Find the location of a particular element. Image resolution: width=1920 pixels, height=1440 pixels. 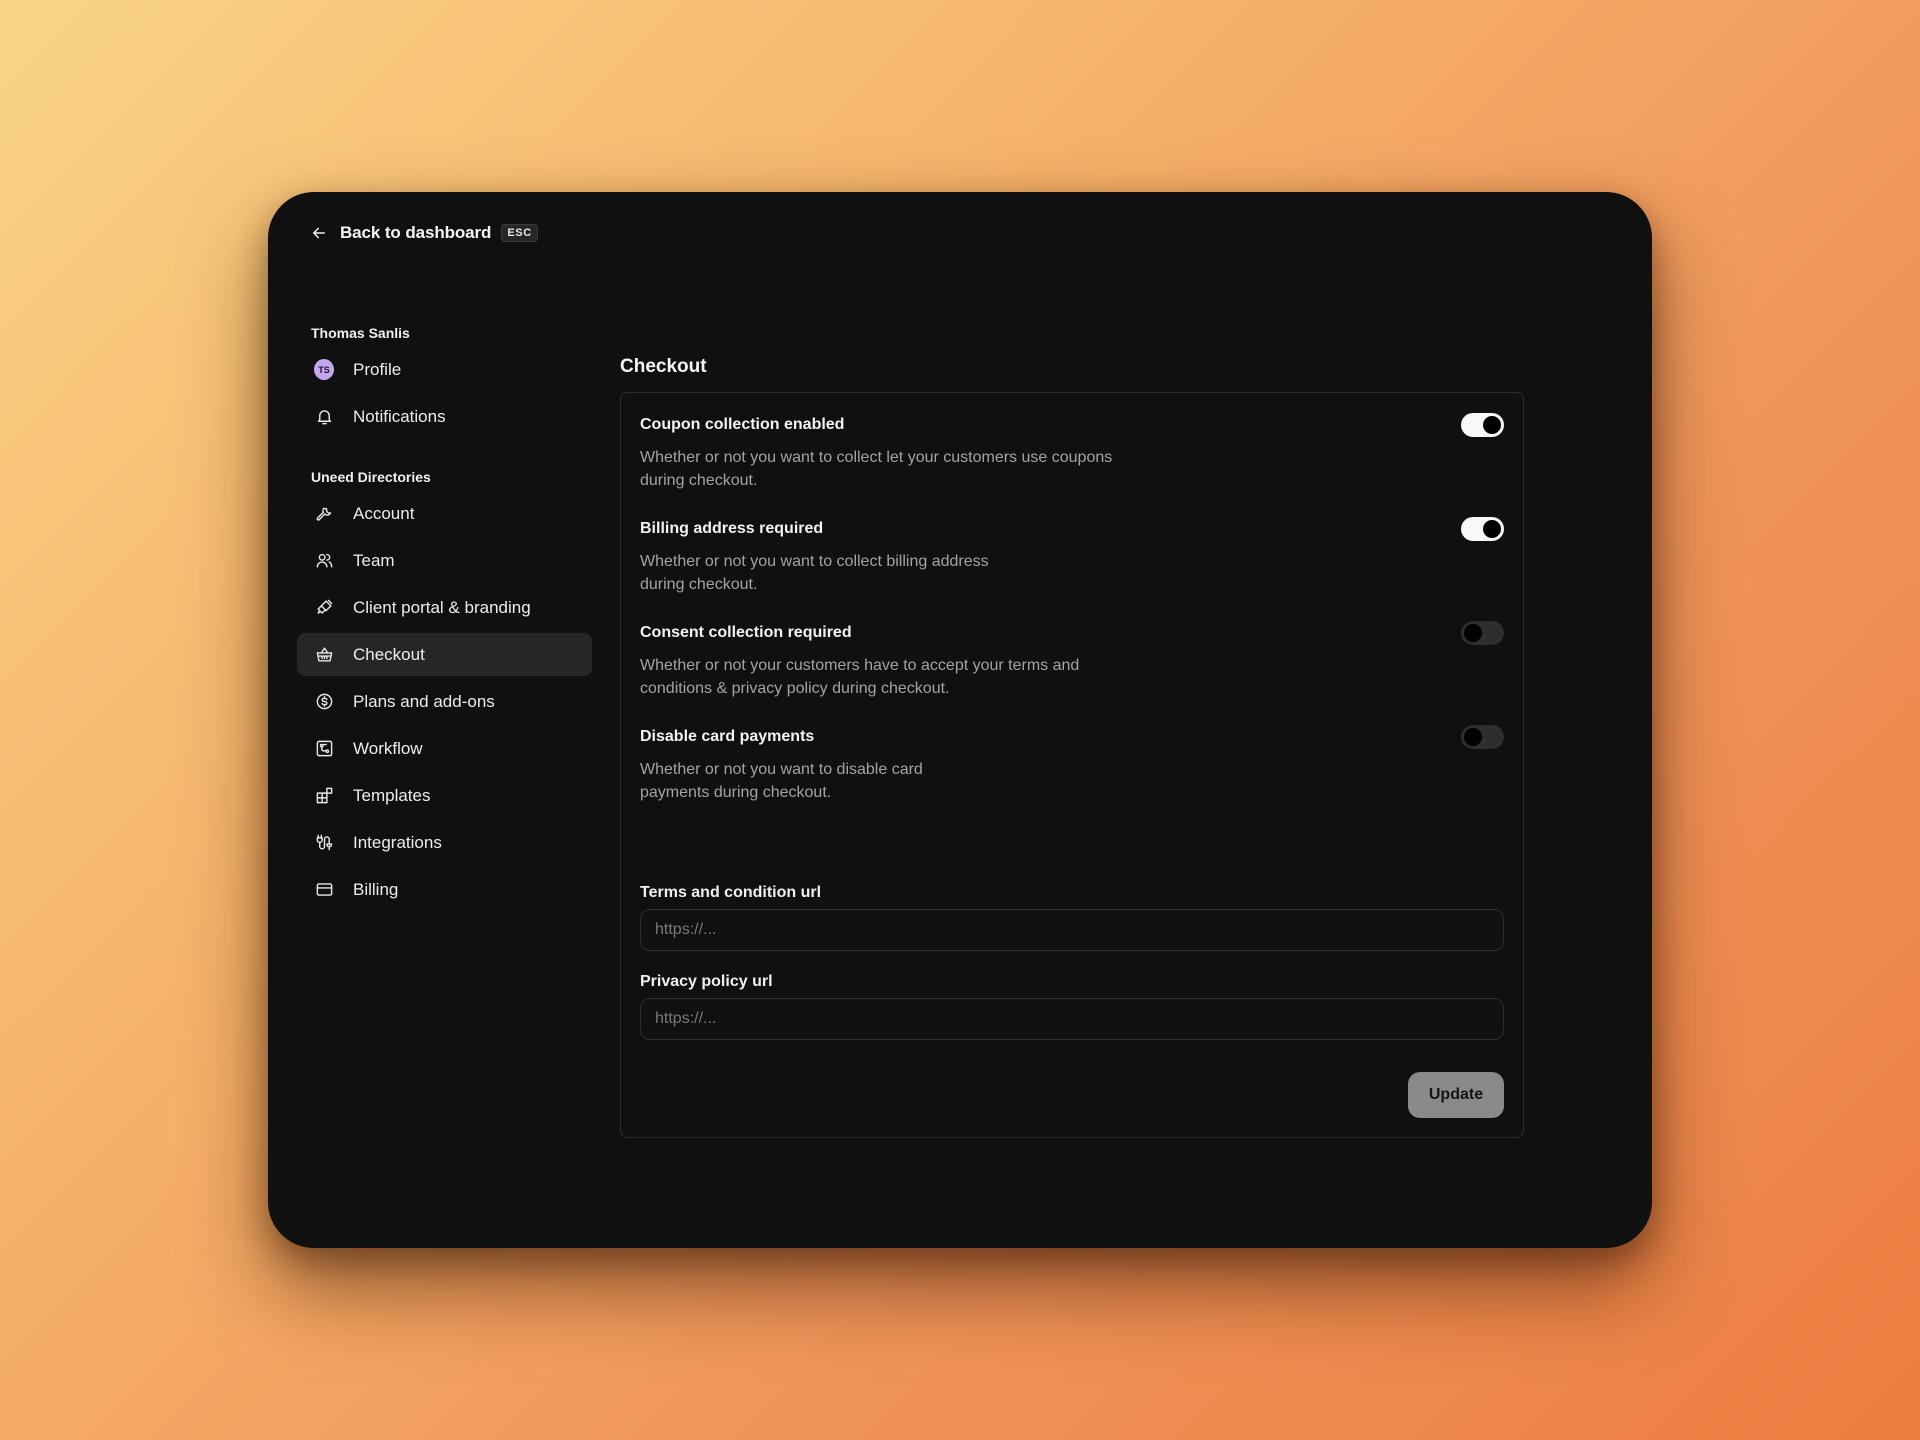

plug-icon is located at coordinates (324, 843).